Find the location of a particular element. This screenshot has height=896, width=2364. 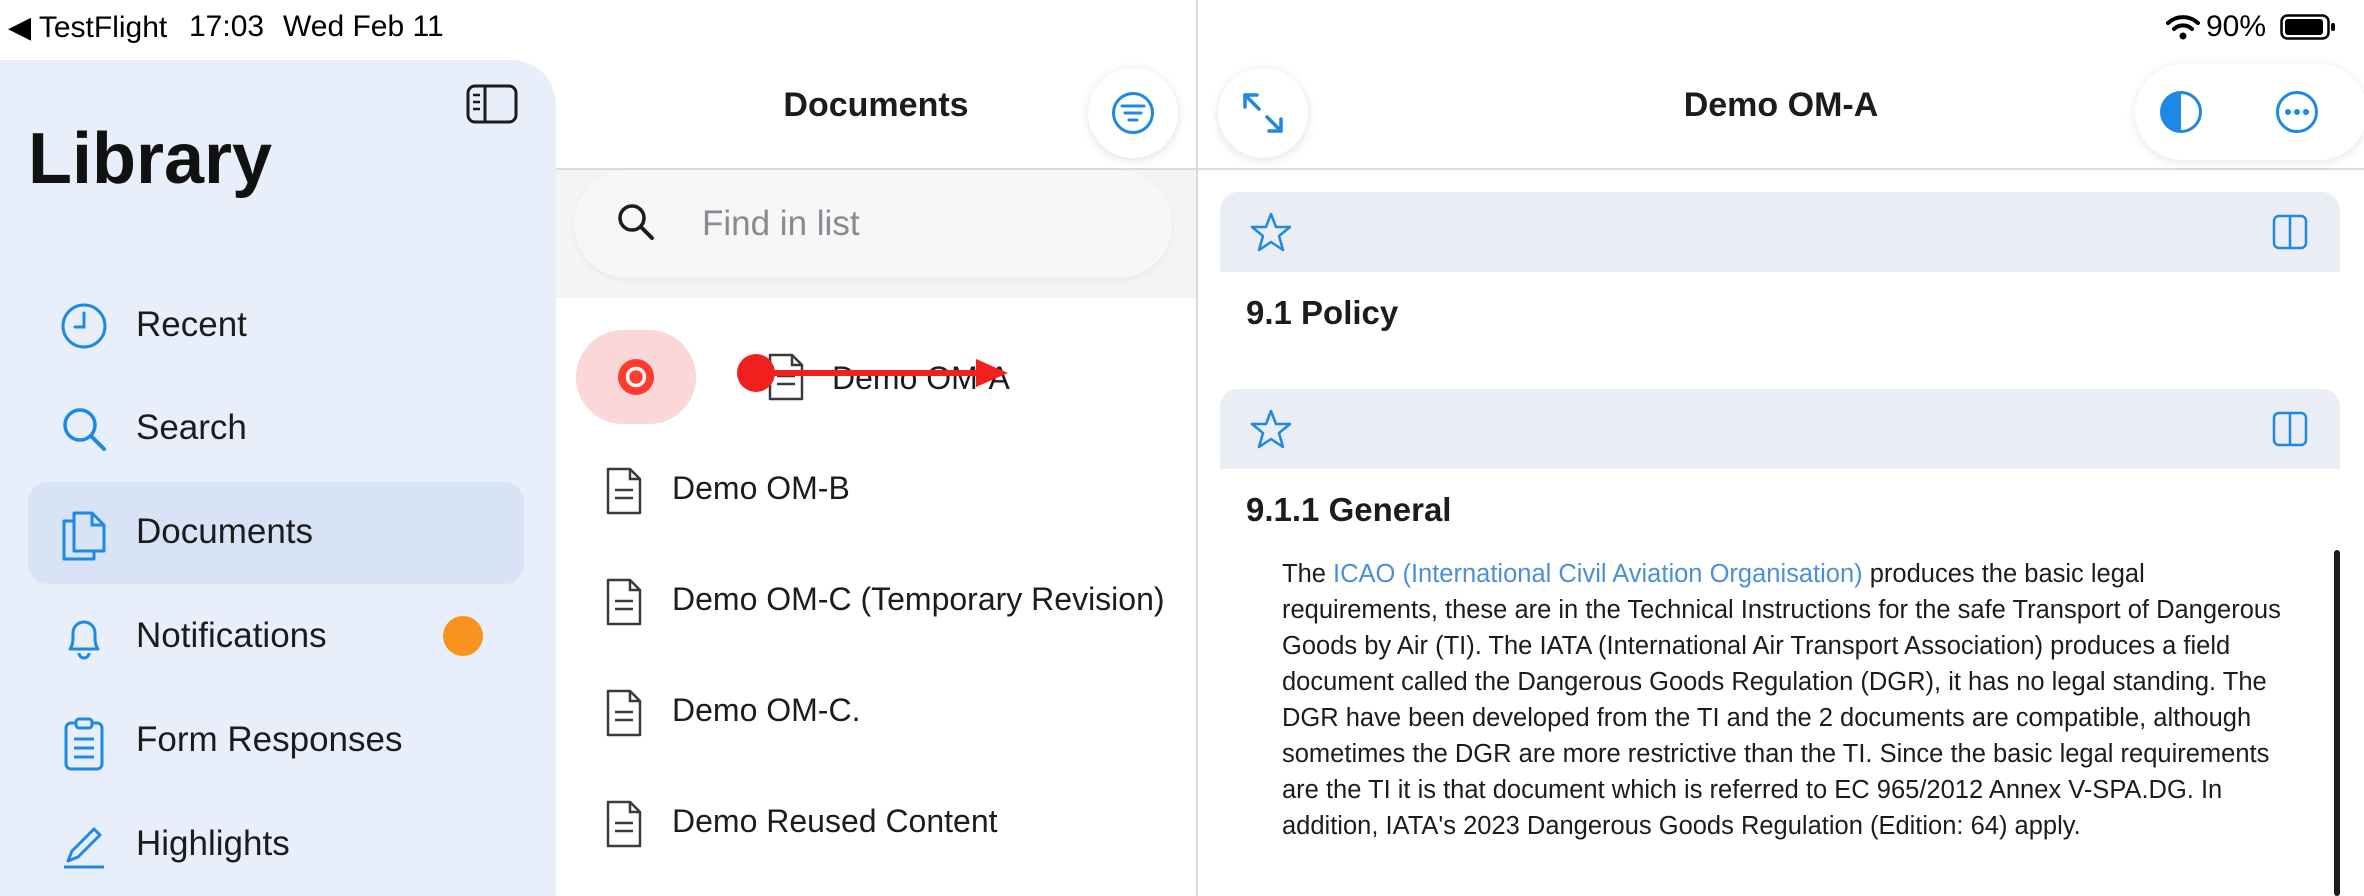

list-item: Demo OM-B is located at coordinates (876, 487).